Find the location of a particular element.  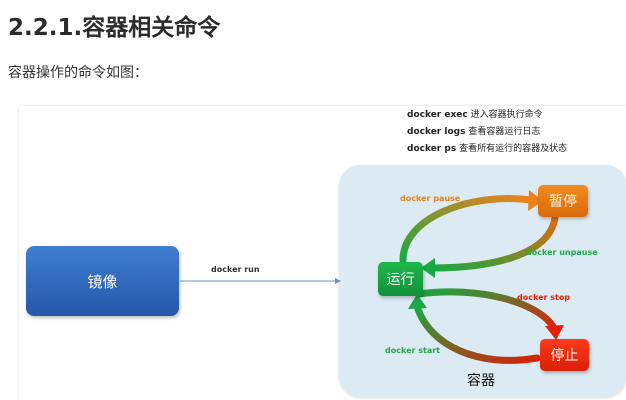

run-label: docker run is located at coordinates (235, 269).